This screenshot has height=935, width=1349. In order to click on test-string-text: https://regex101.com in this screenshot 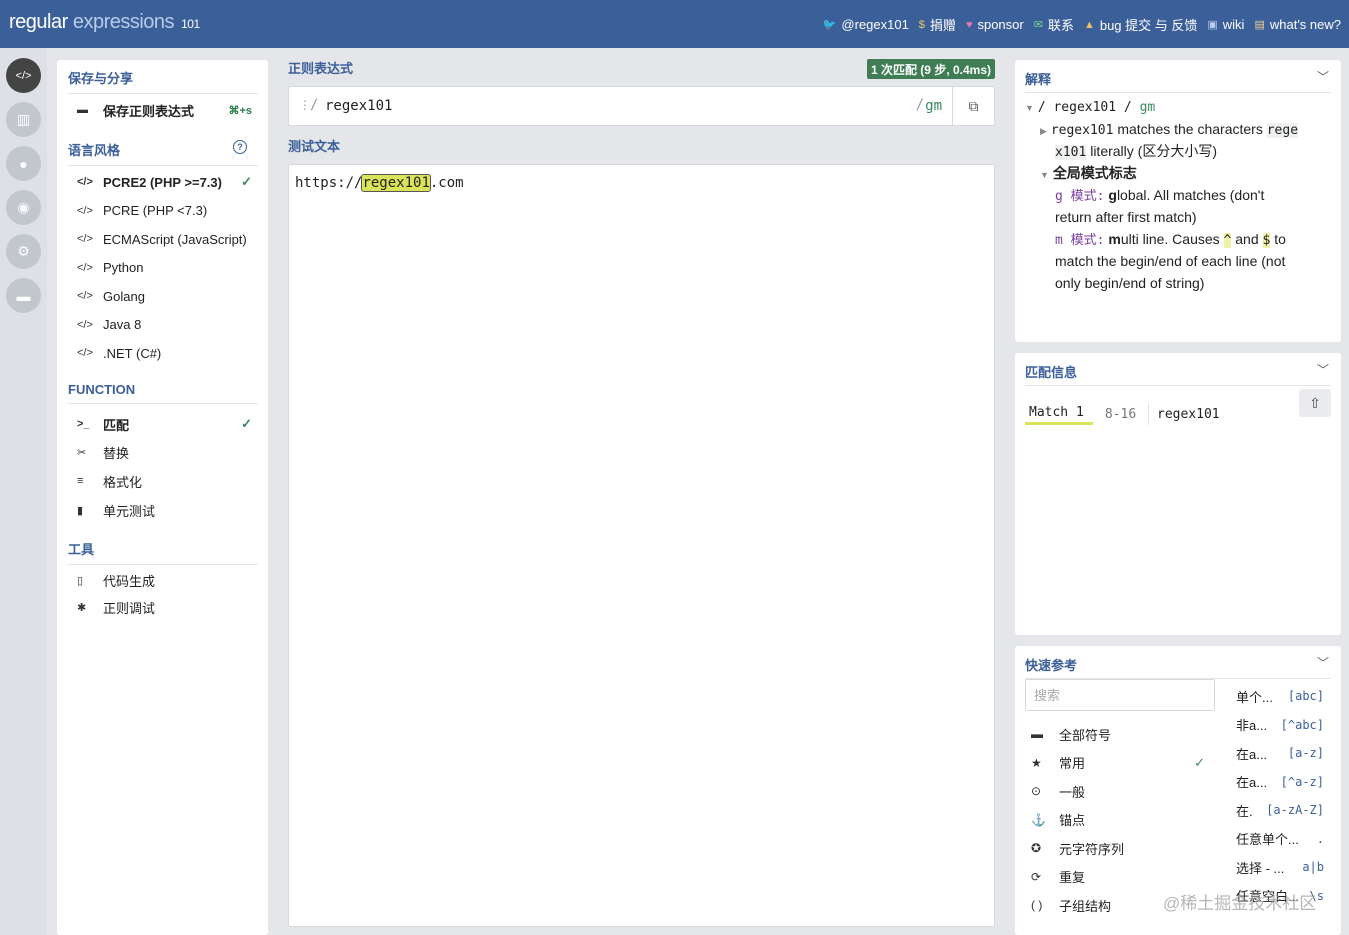, I will do `click(379, 183)`.